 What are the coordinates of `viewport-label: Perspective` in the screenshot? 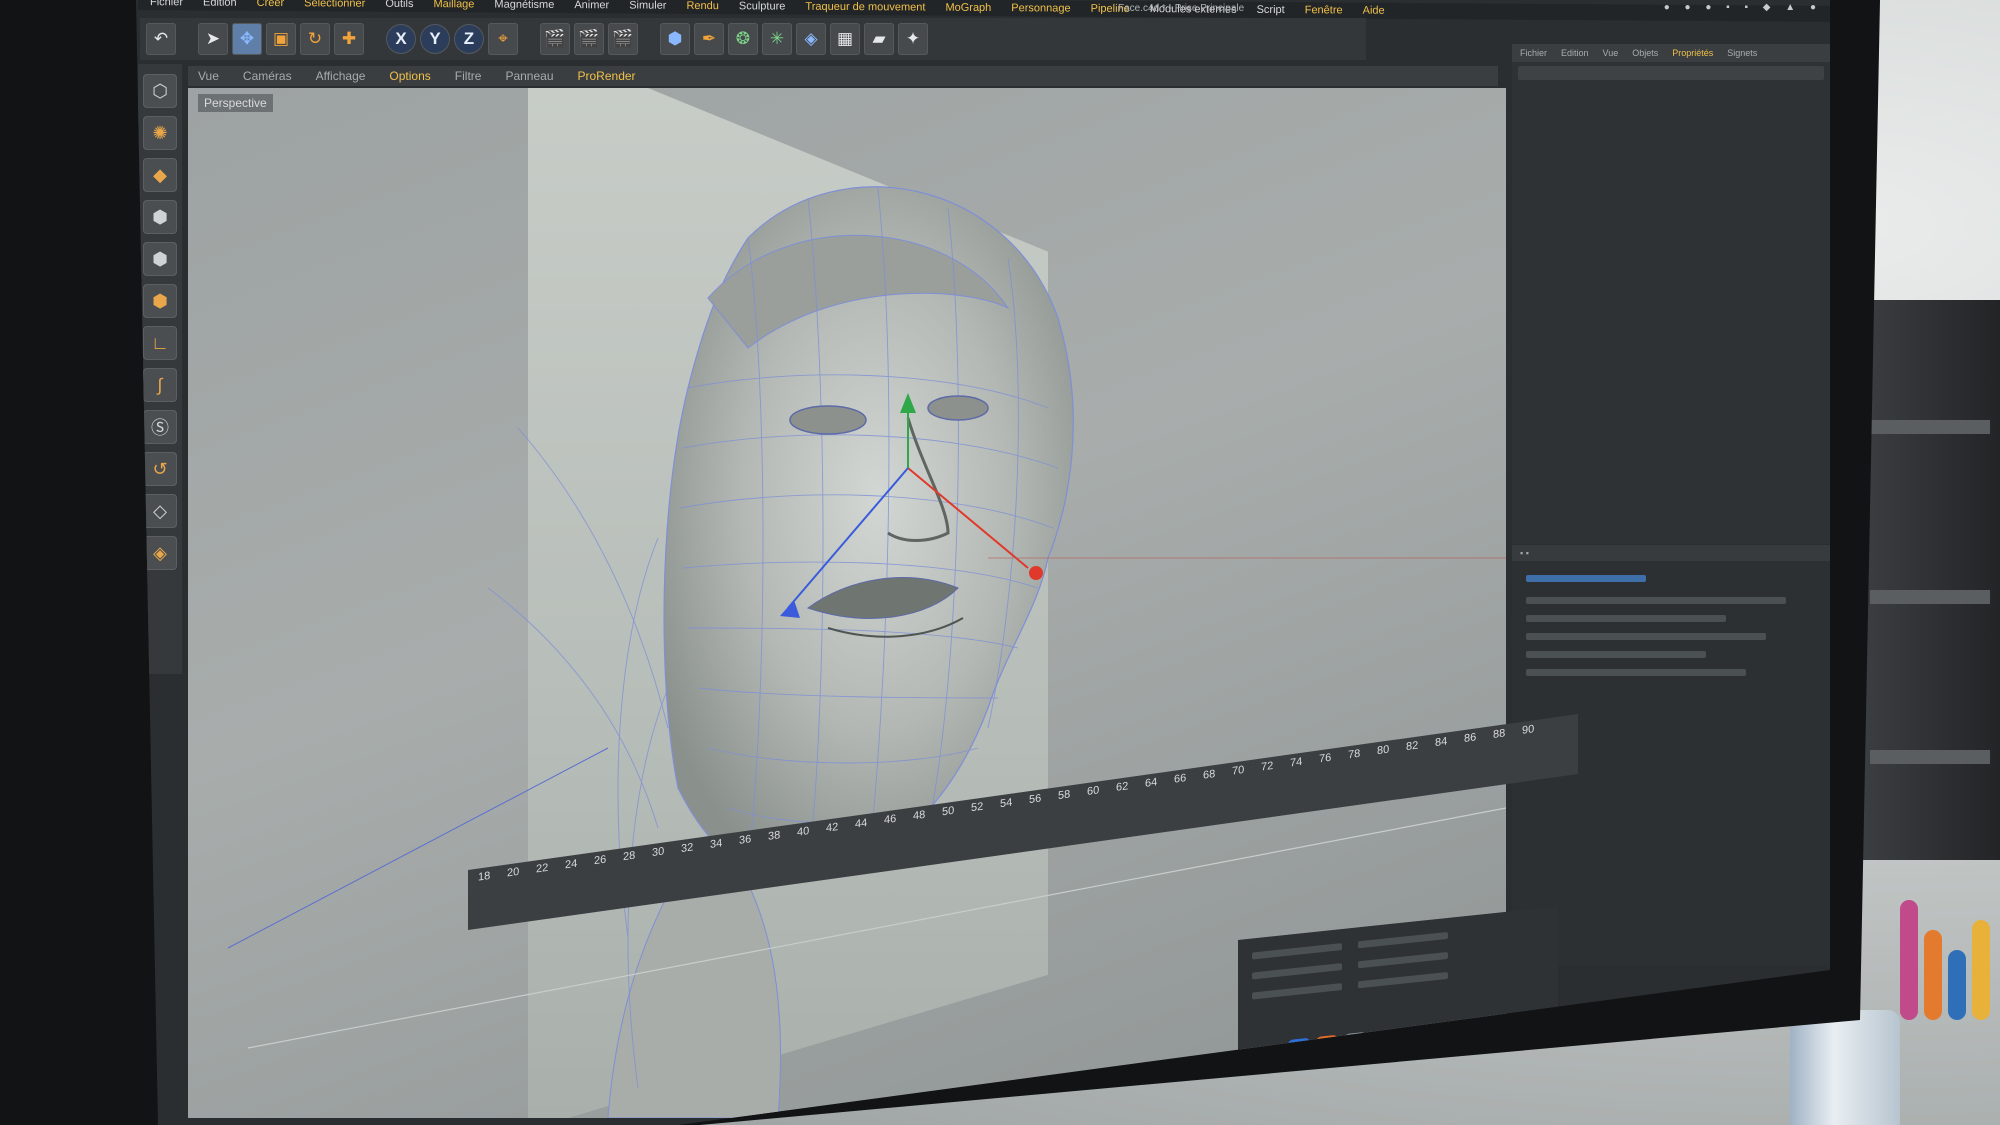 It's located at (235, 103).